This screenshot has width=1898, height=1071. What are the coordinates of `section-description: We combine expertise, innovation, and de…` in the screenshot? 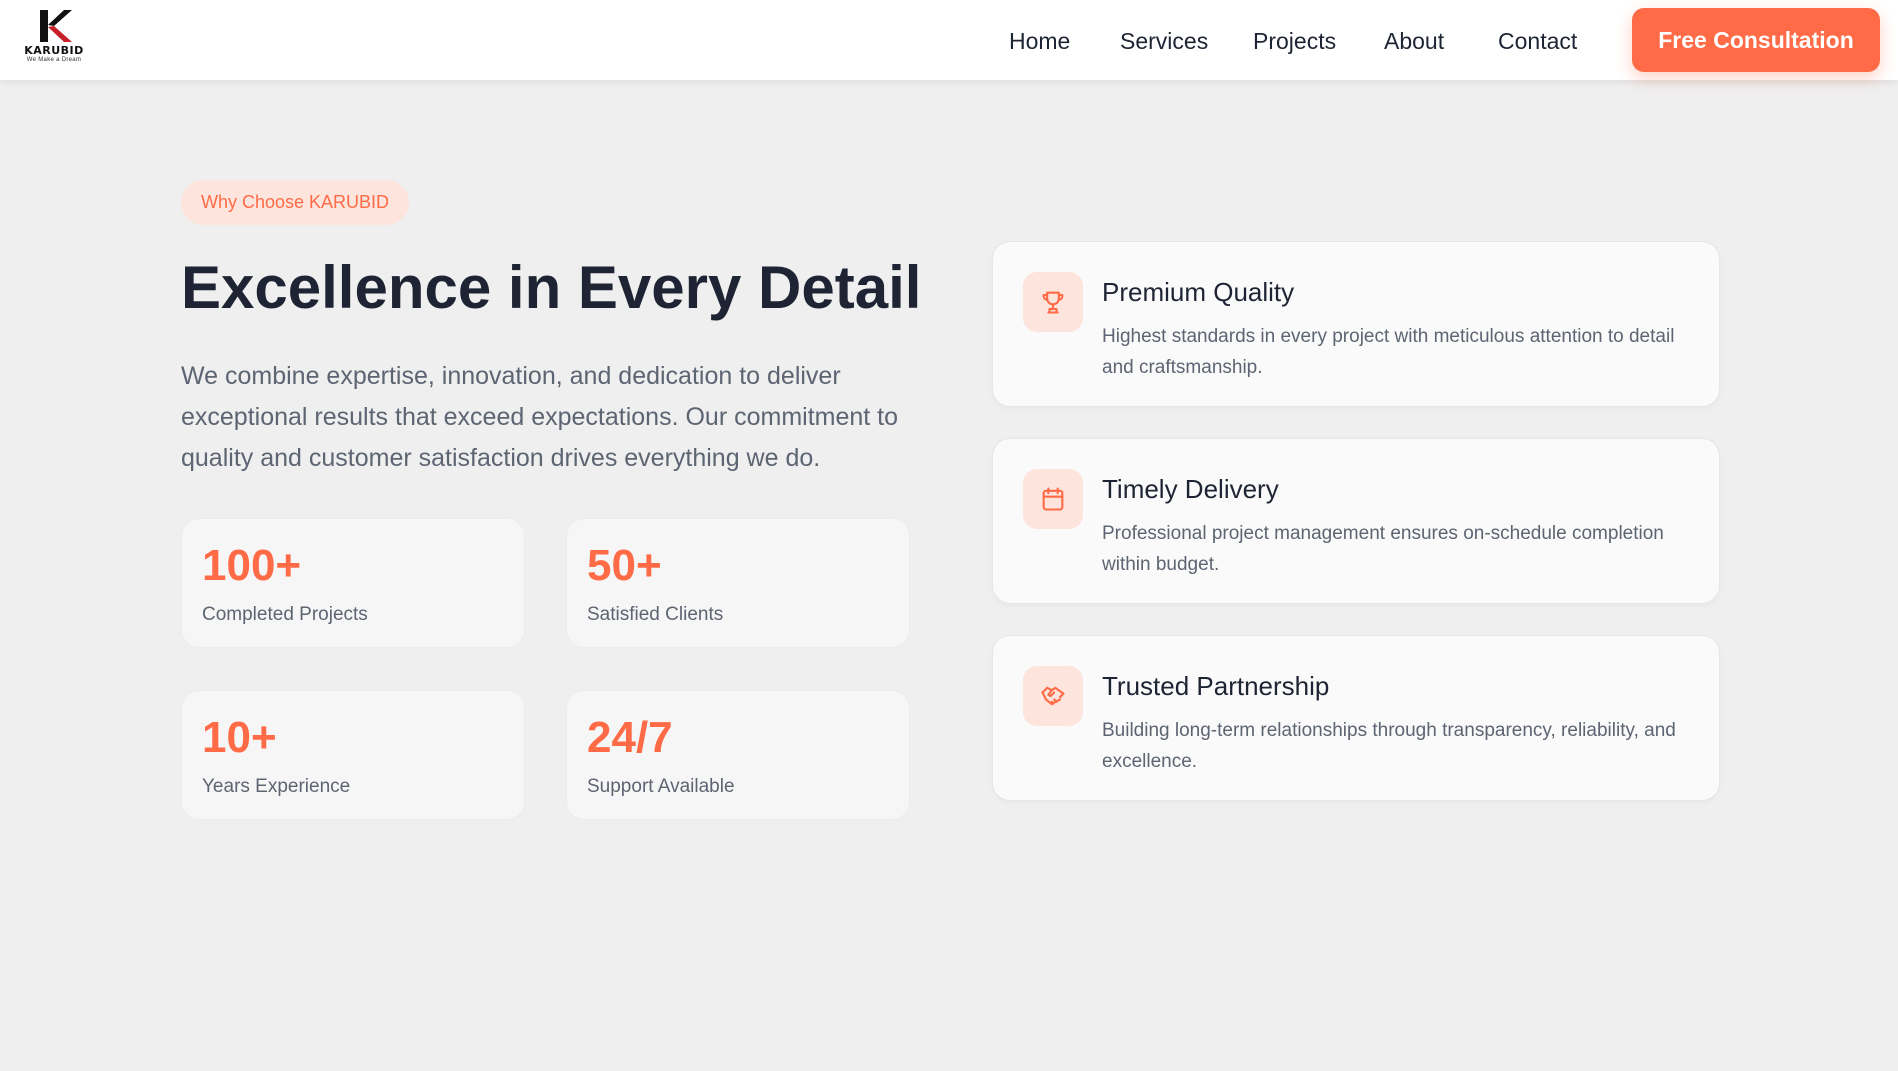 It's located at (540, 417).